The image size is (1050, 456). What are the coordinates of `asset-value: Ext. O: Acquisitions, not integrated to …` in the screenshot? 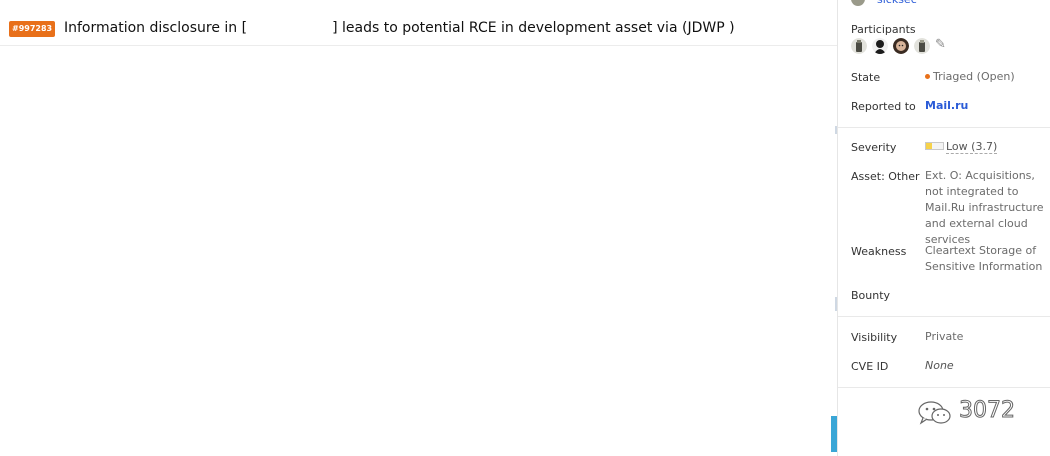 It's located at (984, 207).